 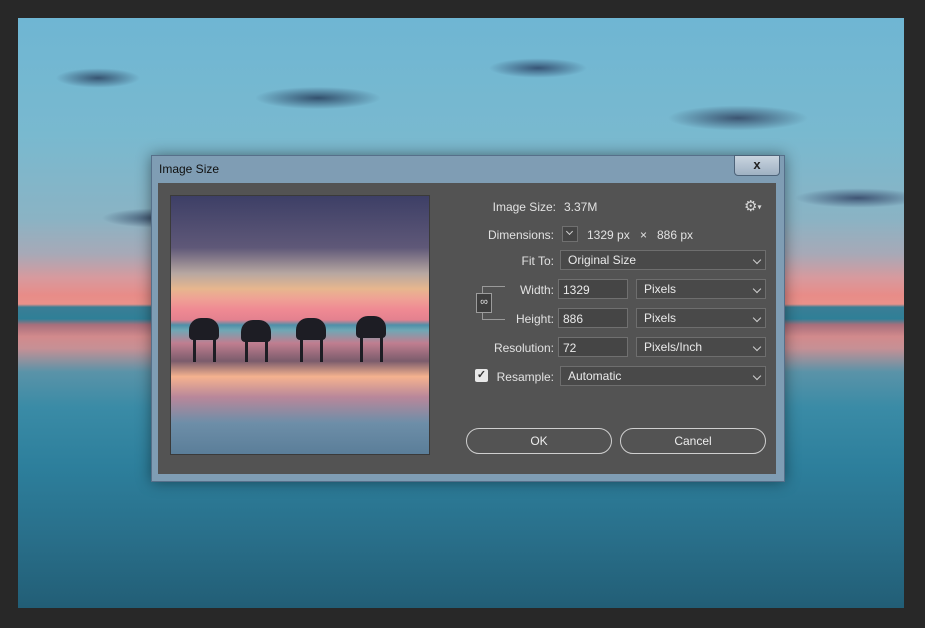 I want to click on resample-value: Automatic, so click(x=595, y=376).